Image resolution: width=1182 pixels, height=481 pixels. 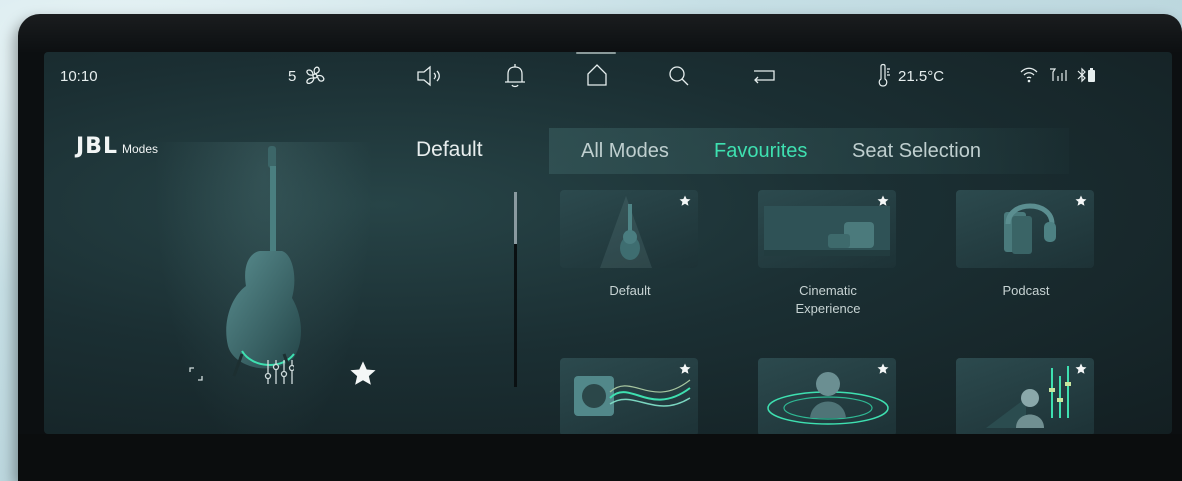 What do you see at coordinates (828, 290) in the screenshot?
I see `mode-label-cinematic-line1: Cinematic` at bounding box center [828, 290].